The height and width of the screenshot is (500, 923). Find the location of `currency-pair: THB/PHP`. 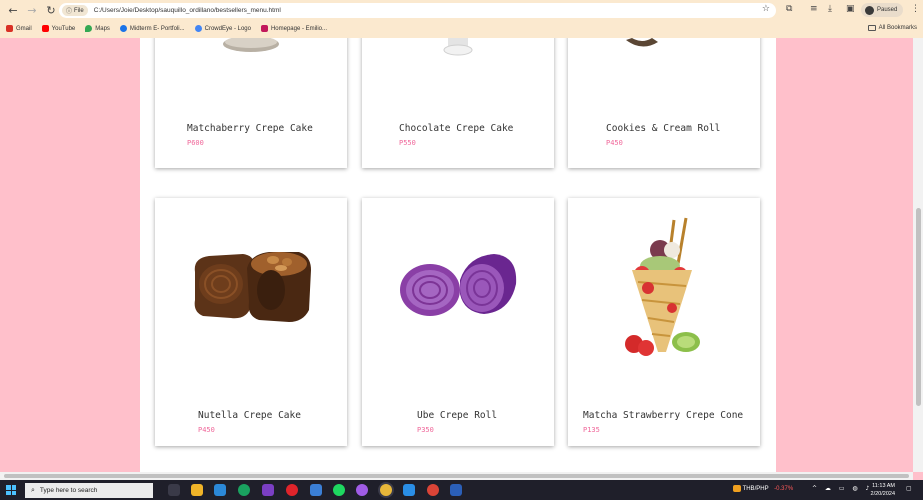

currency-pair: THB/PHP is located at coordinates (755, 489).